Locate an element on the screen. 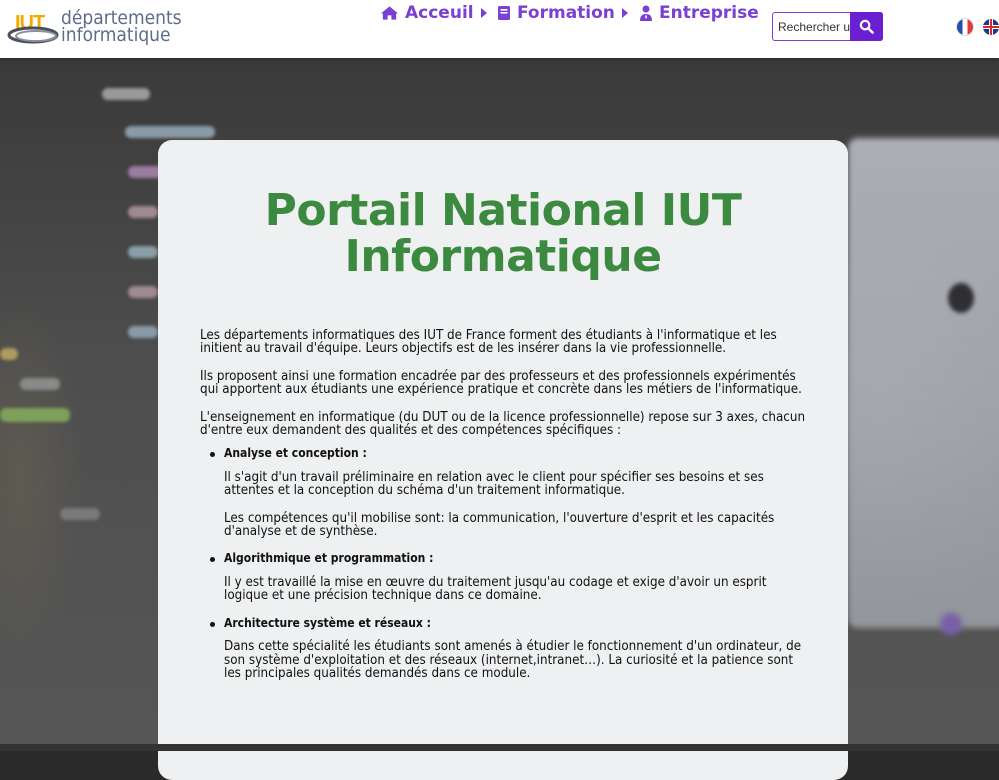 The height and width of the screenshot is (780, 999). site-logo: IUT départements informatique is located at coordinates (94, 28).